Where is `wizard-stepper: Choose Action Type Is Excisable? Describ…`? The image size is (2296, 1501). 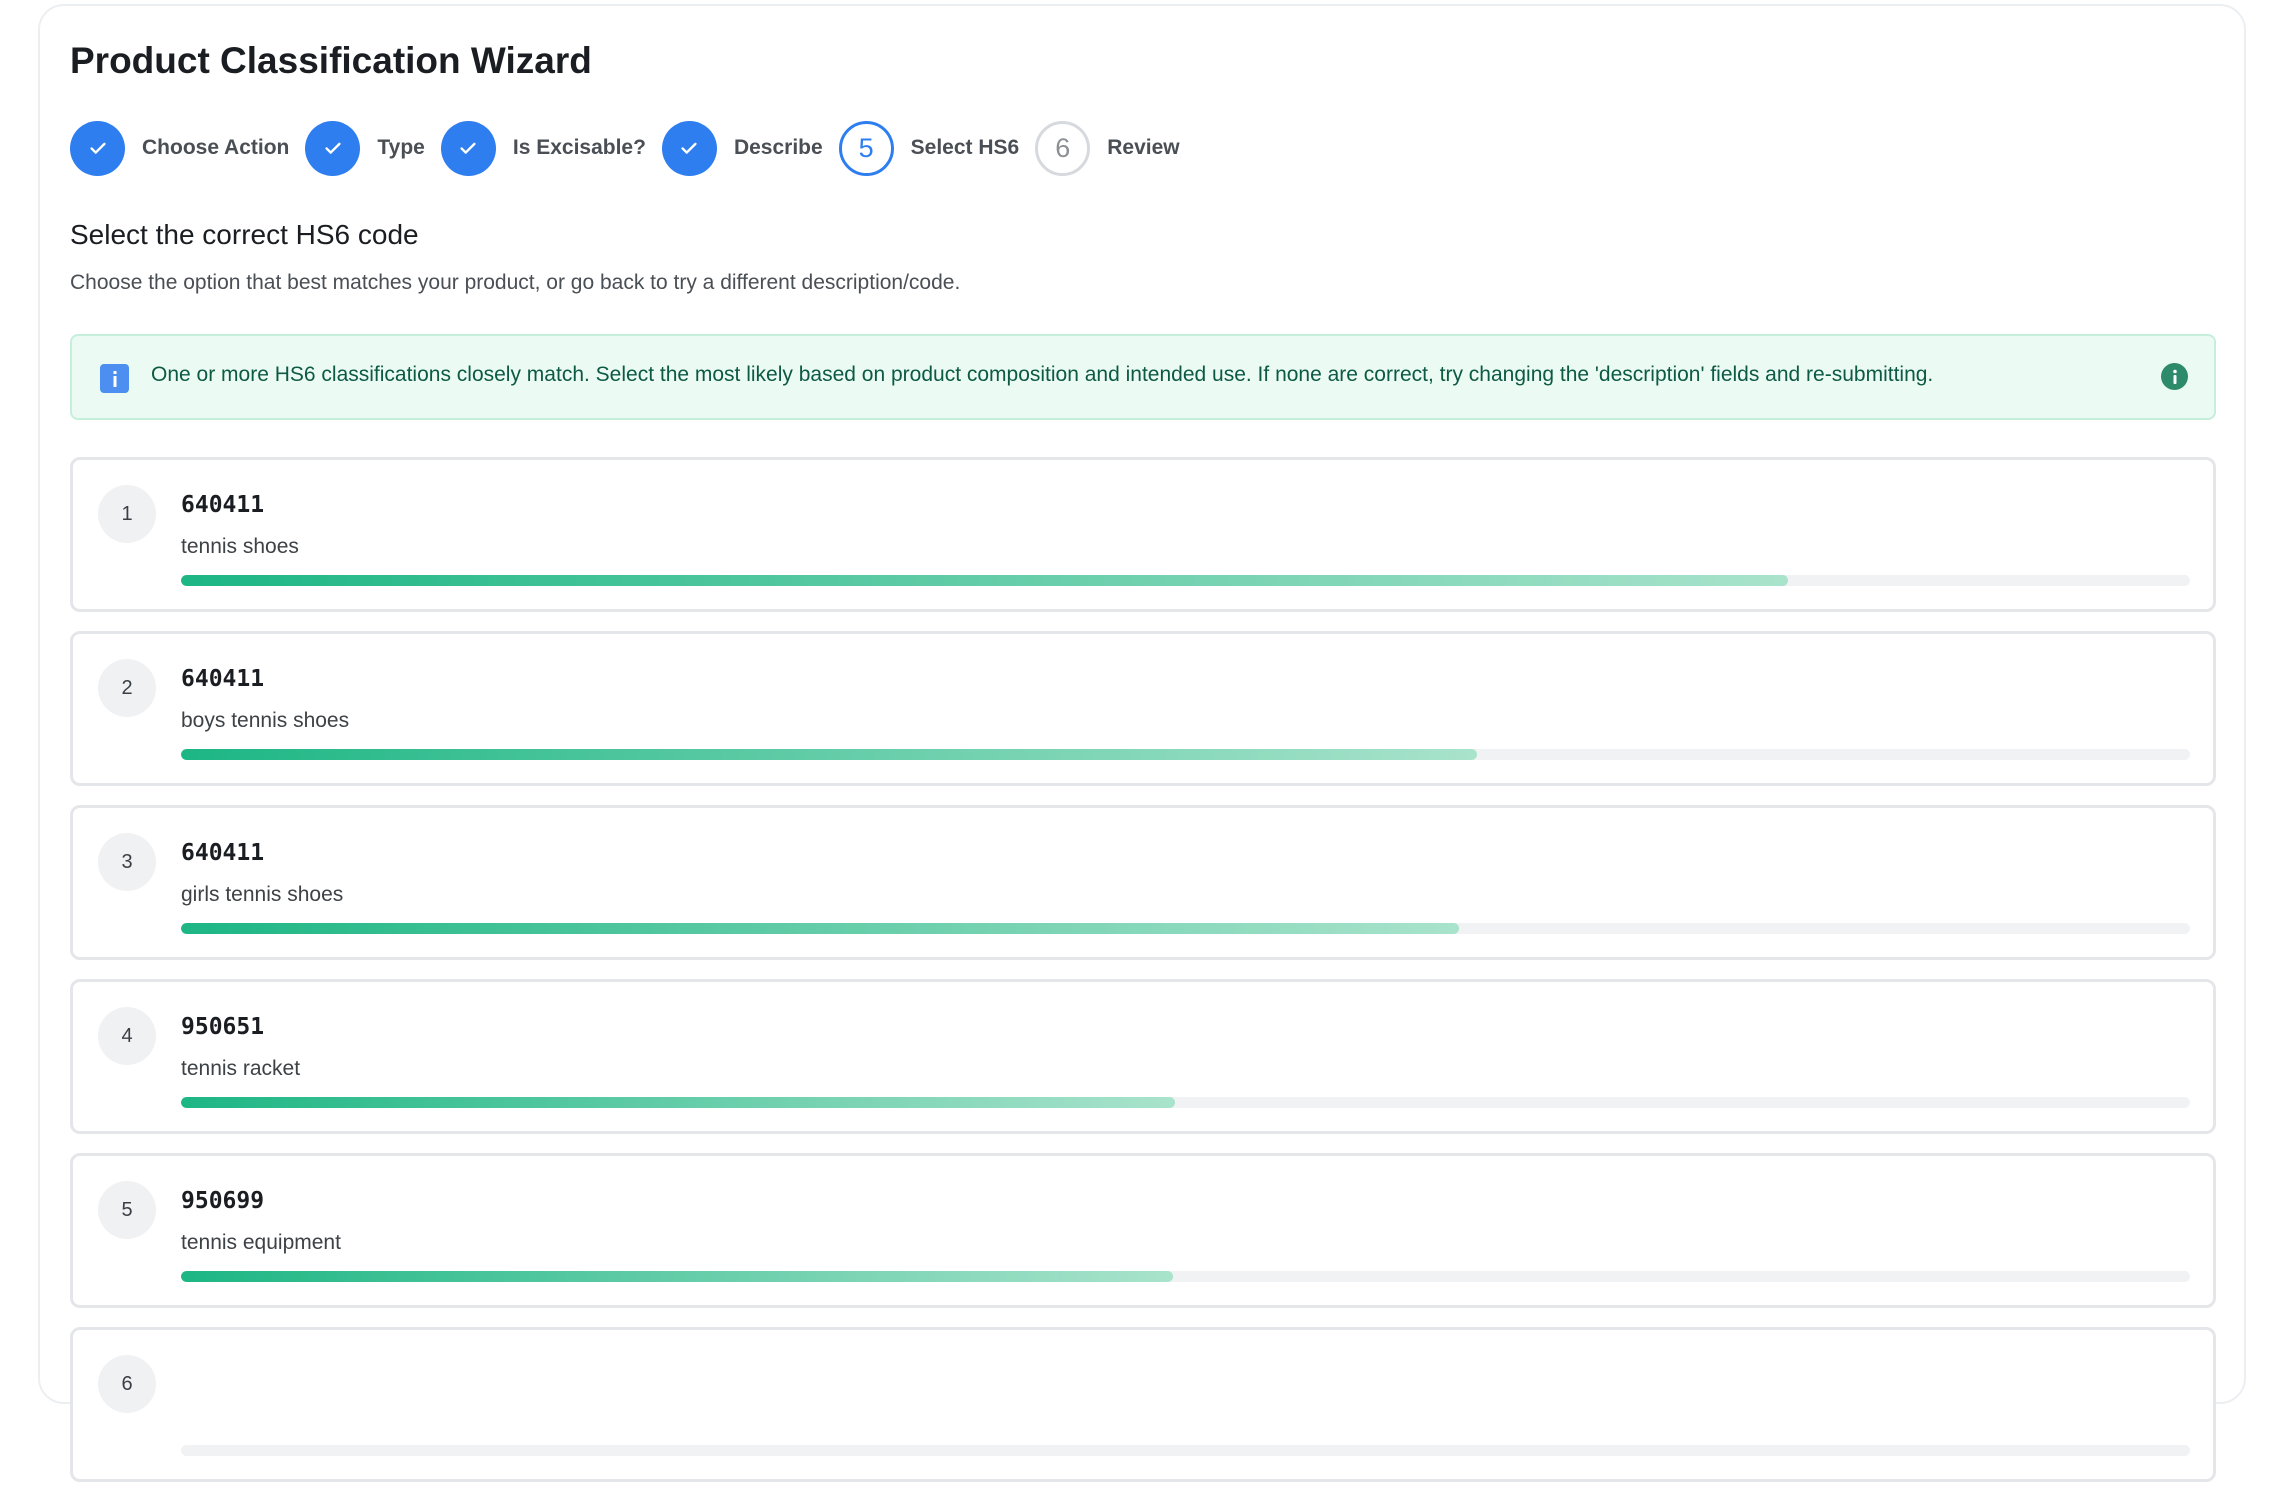
wizard-stepper: Choose Action Type Is Excisable? Describ… is located at coordinates (633, 148).